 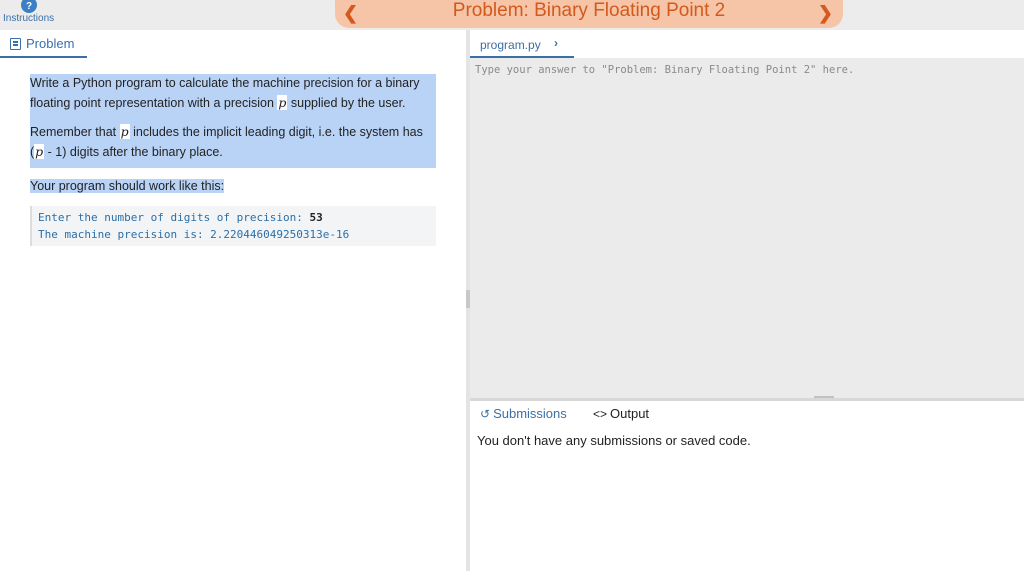 I want to click on tab-output: <> Output, so click(x=621, y=413).